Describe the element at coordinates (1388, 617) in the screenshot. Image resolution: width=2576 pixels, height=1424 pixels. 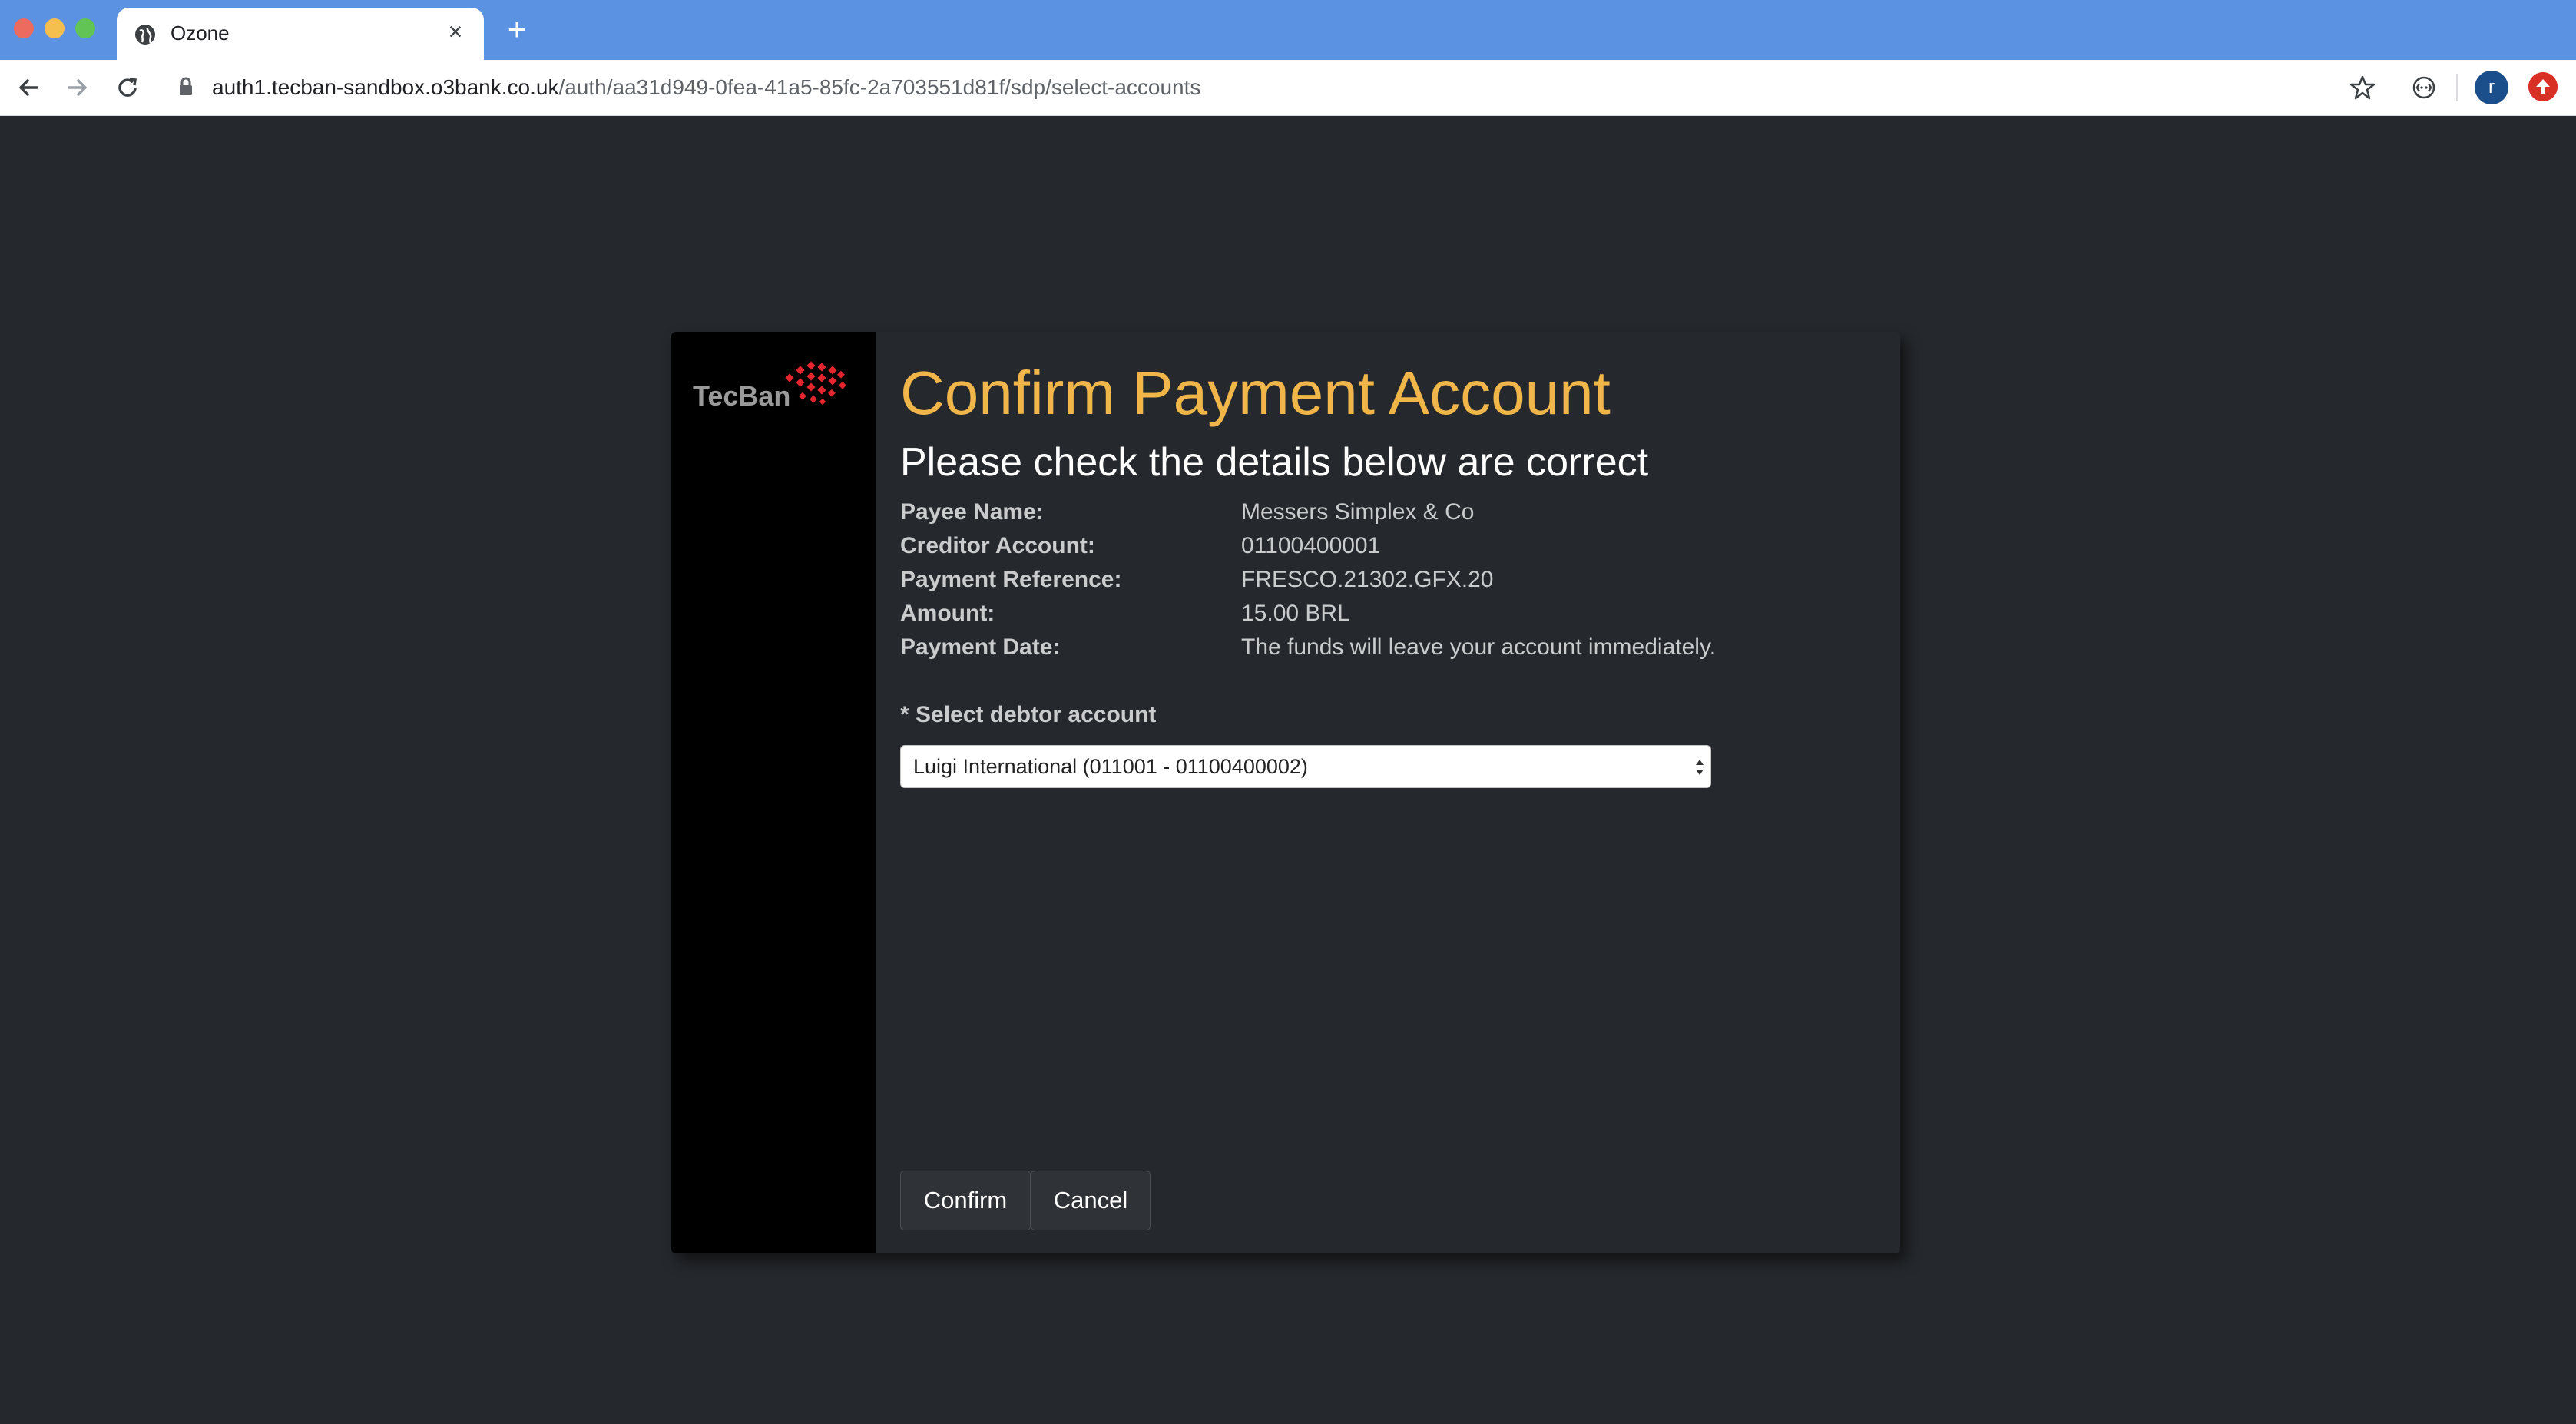
I see `detail-row-amount: Amount: 15.00 BRL` at that location.